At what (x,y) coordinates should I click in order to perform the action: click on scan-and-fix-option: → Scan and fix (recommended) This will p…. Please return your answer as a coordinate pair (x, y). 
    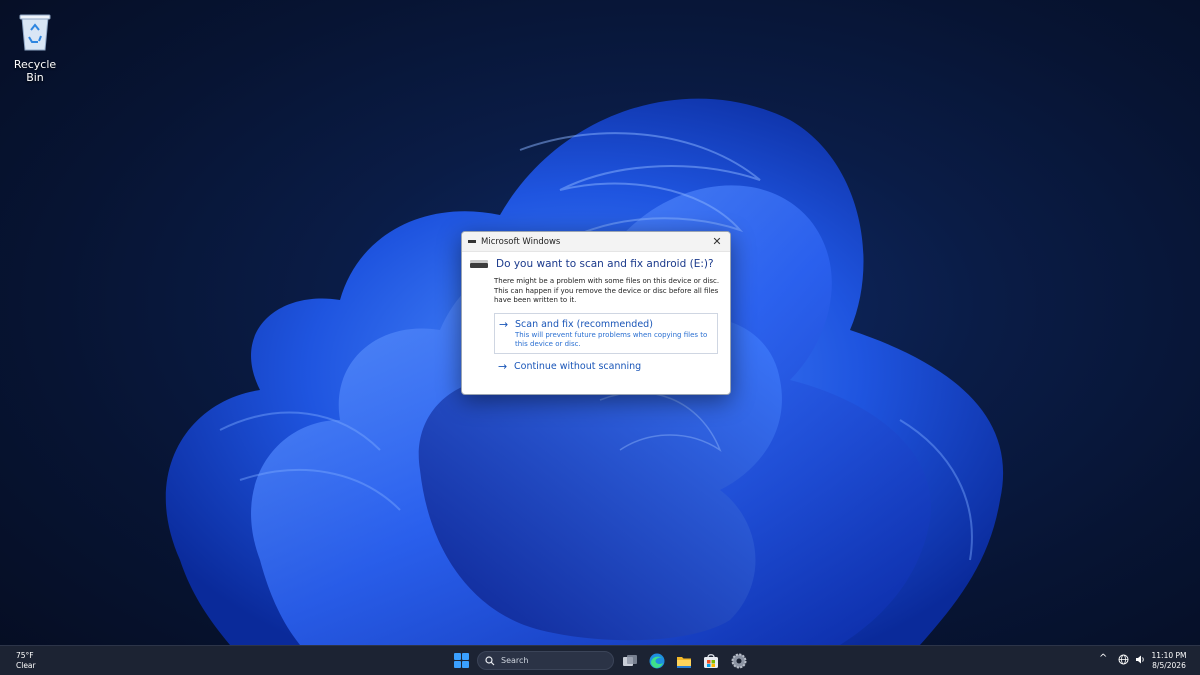
    Looking at the image, I should click on (606, 333).